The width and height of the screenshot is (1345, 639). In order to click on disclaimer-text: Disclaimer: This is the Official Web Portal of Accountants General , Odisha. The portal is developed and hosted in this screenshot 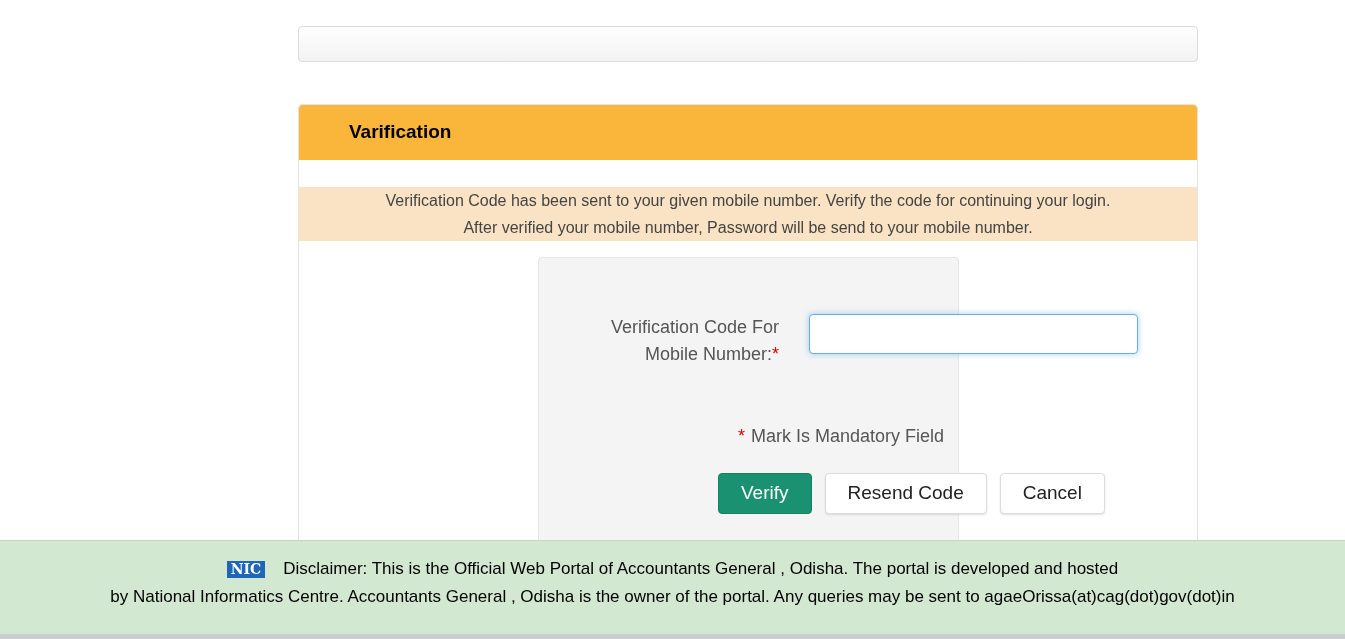, I will do `click(701, 569)`.